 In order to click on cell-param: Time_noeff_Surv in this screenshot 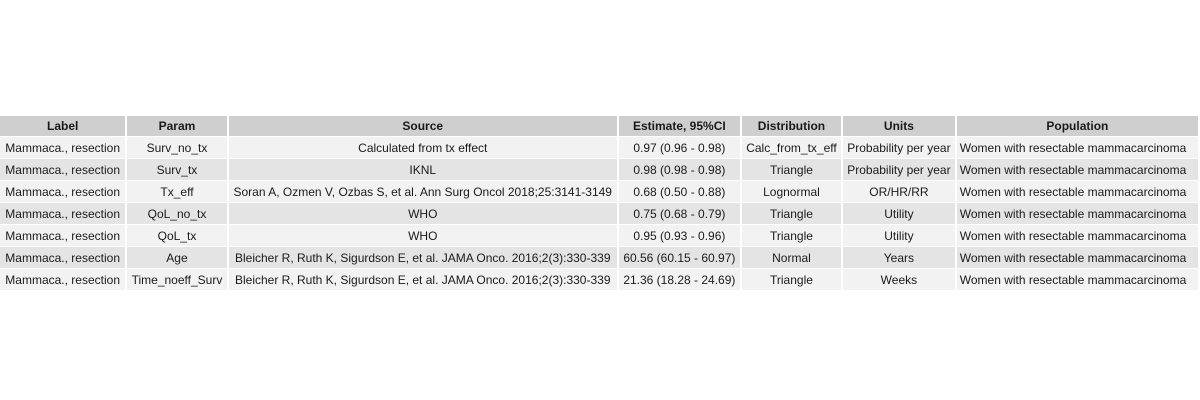, I will do `click(177, 280)`.